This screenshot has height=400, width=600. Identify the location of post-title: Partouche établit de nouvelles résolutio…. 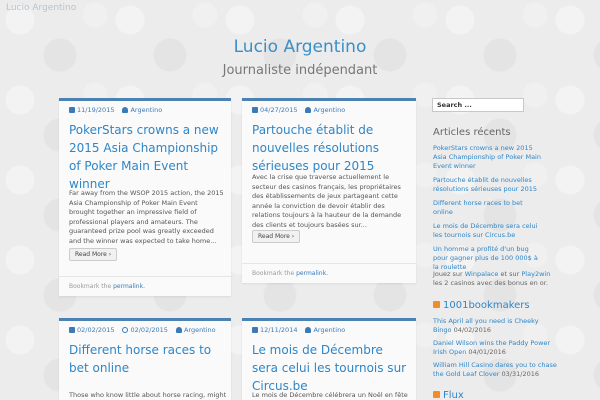
(332, 148).